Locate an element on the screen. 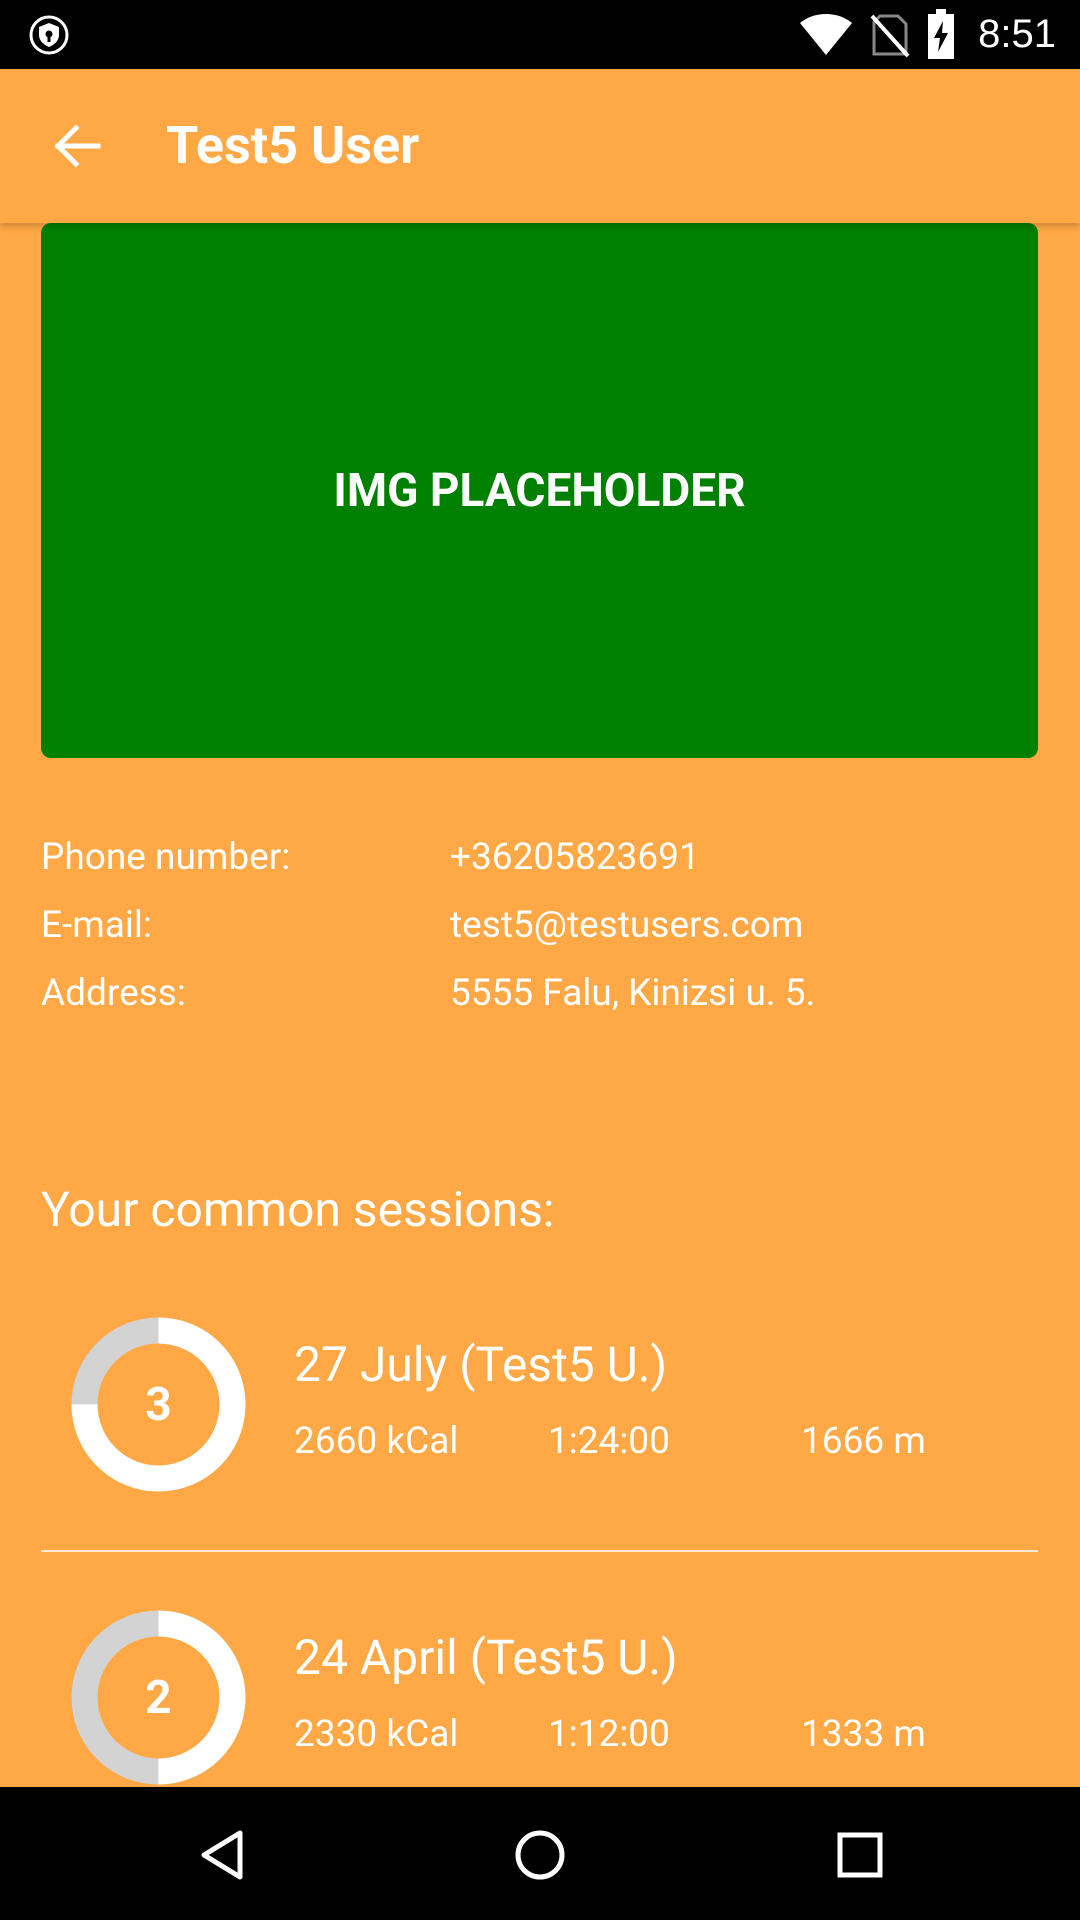 This screenshot has width=1080, height=1920. email-row: E-mail: test5@testusers.com is located at coordinates (541, 926).